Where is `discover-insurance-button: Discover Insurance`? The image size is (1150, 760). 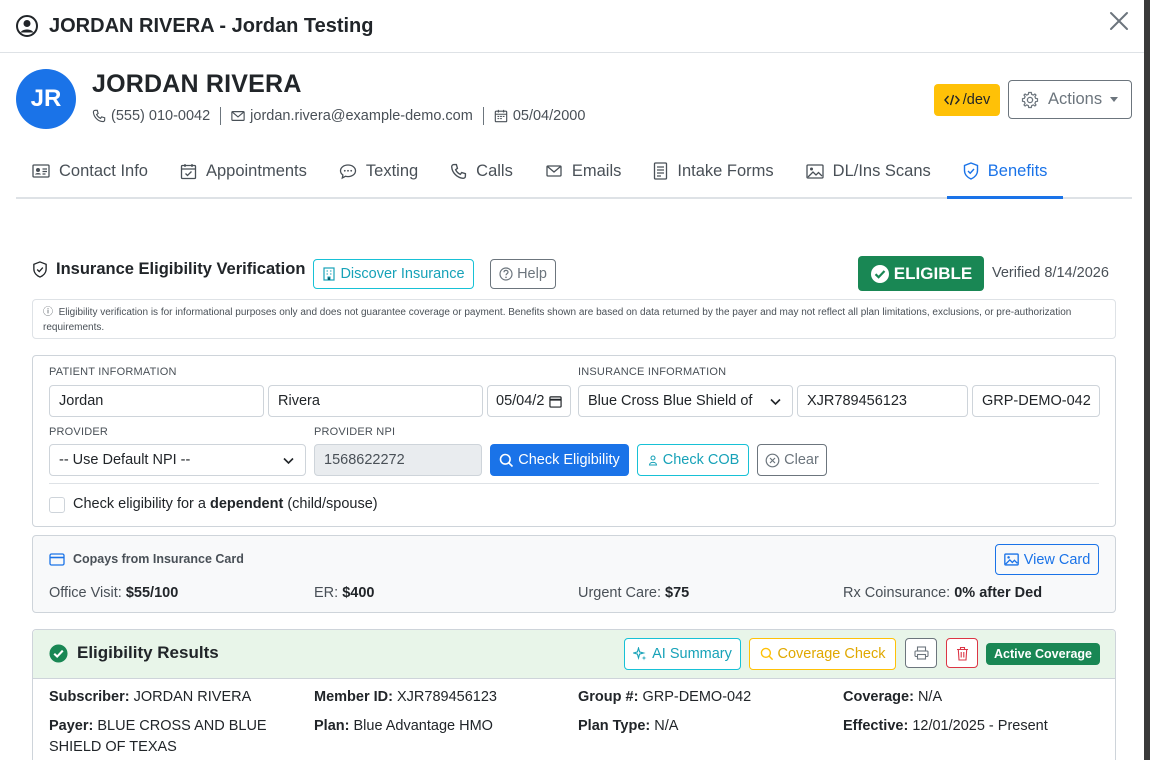
discover-insurance-button: Discover Insurance is located at coordinates (393, 274).